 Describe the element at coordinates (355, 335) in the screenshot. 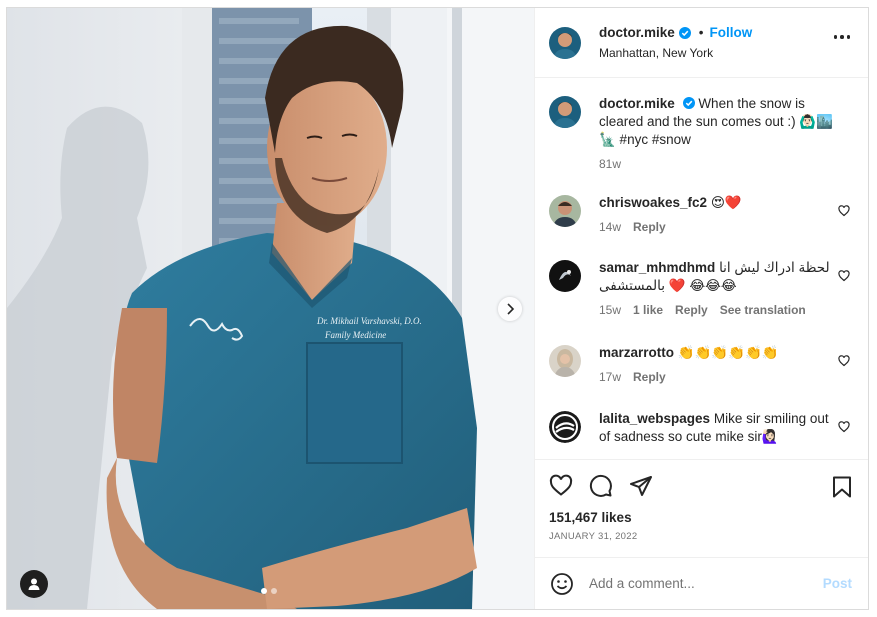

I see `scrub-dept-text: Family Medicine` at that location.